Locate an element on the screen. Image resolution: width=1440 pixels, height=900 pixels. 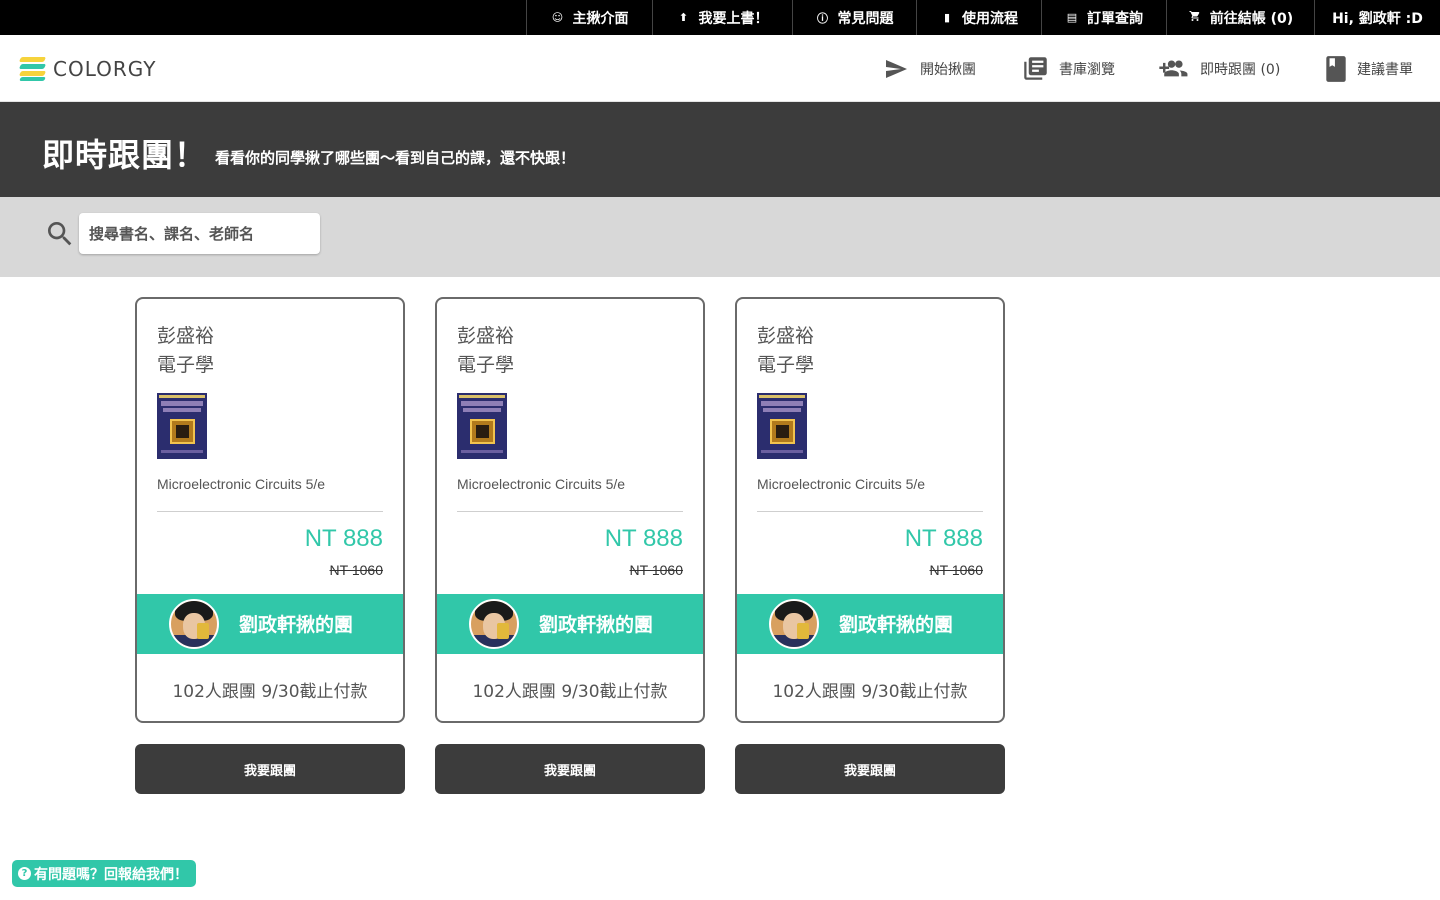
topbar-leader-panel: ☺ 主揪介面 is located at coordinates (589, 17).